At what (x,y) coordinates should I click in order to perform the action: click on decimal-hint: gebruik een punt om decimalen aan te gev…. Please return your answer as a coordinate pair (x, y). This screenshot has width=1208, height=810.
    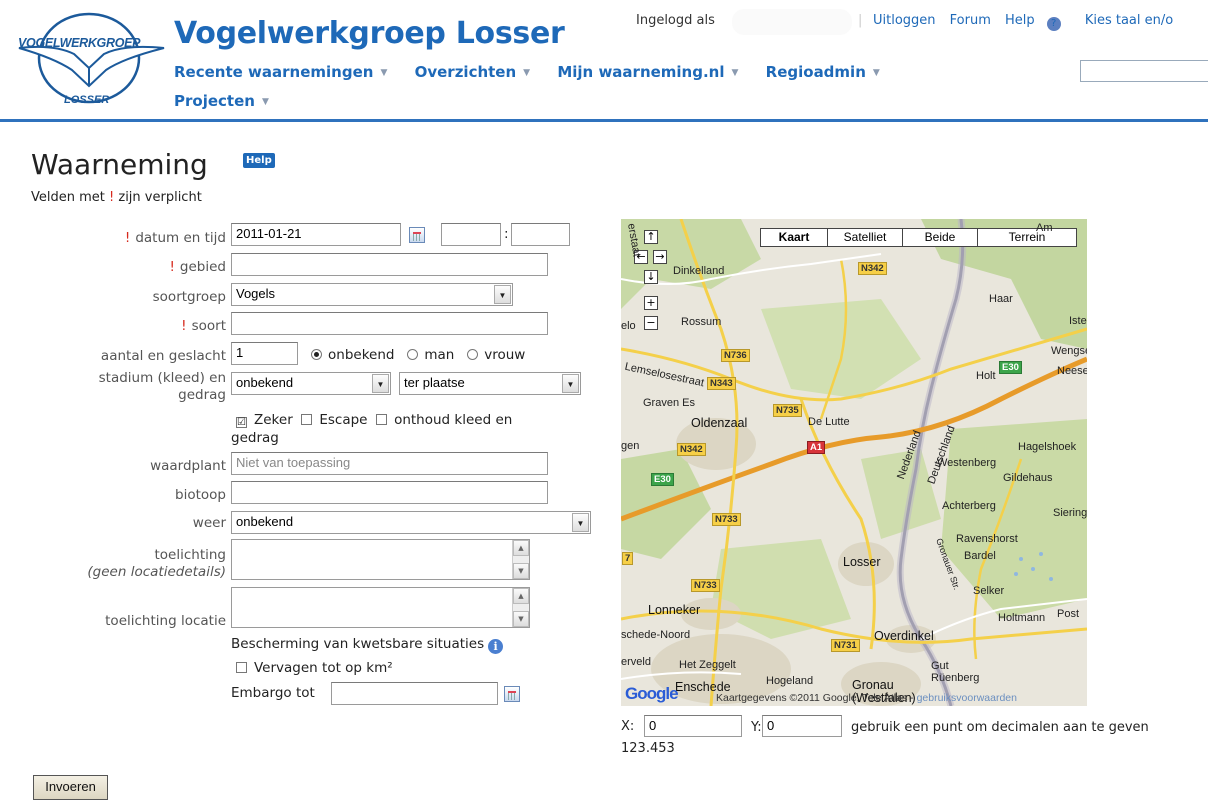
    Looking at the image, I should click on (1000, 727).